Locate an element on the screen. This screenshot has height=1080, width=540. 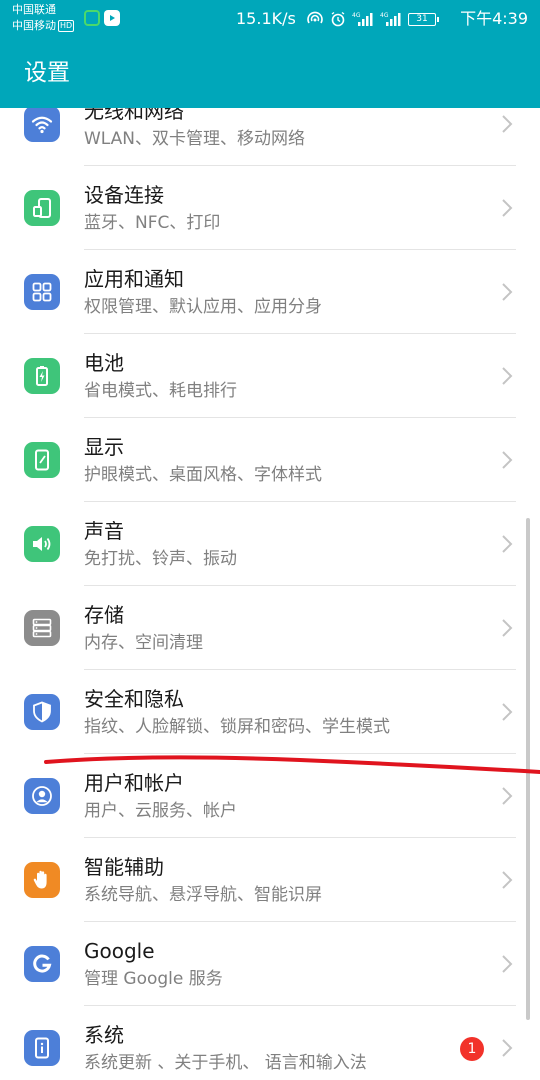
item-title: 声音 is located at coordinates (104, 531).